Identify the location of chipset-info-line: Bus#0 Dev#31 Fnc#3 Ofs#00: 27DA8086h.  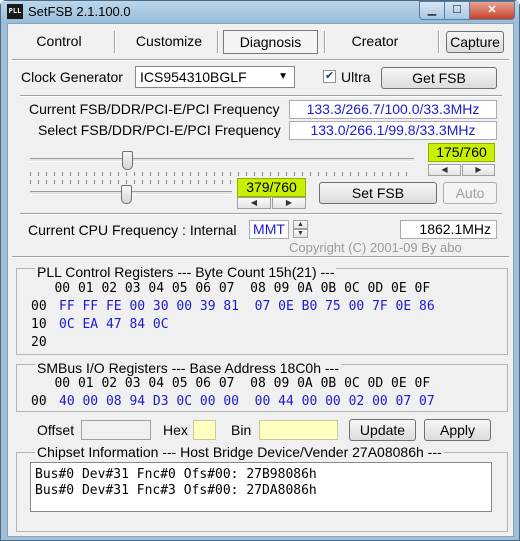
(176, 490).